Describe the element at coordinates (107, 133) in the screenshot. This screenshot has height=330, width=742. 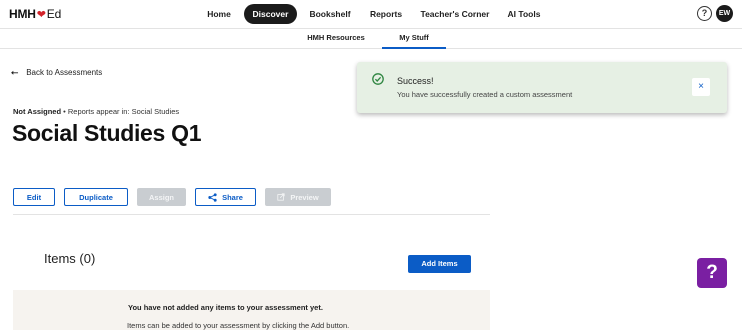
I see `page-title: Social Studies Q1` at that location.